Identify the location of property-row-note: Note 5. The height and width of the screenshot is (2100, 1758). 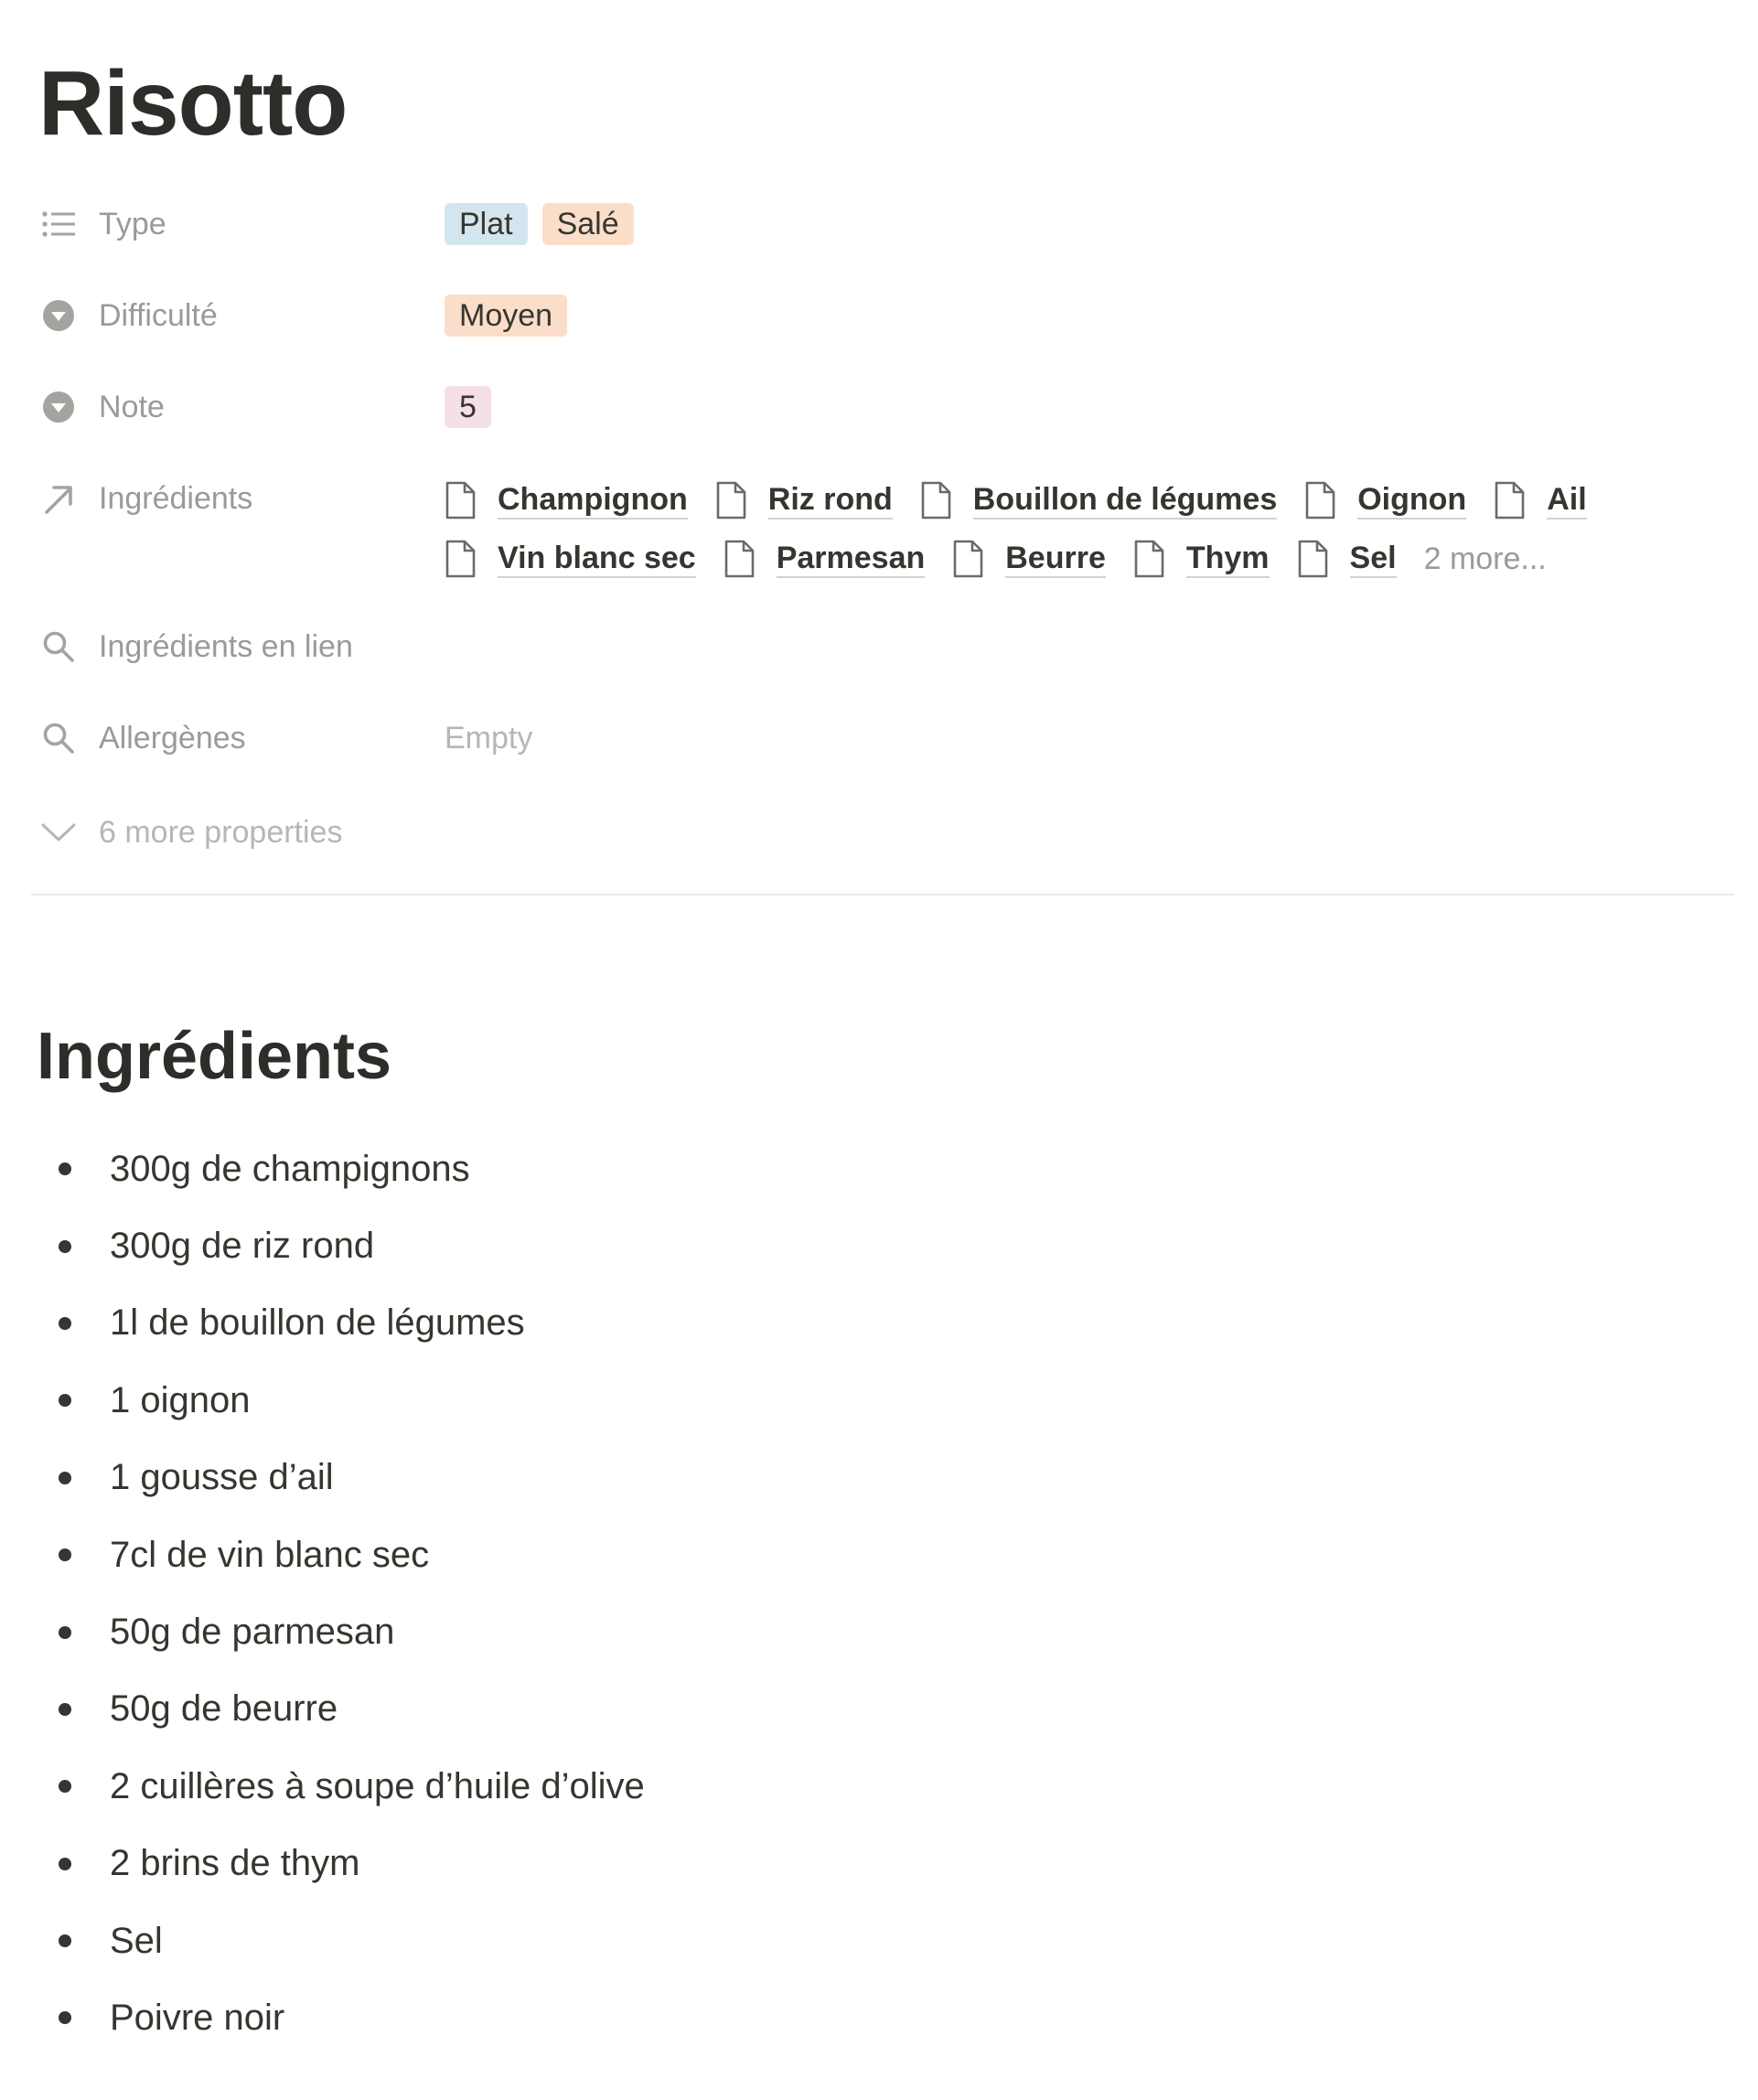
(886, 407).